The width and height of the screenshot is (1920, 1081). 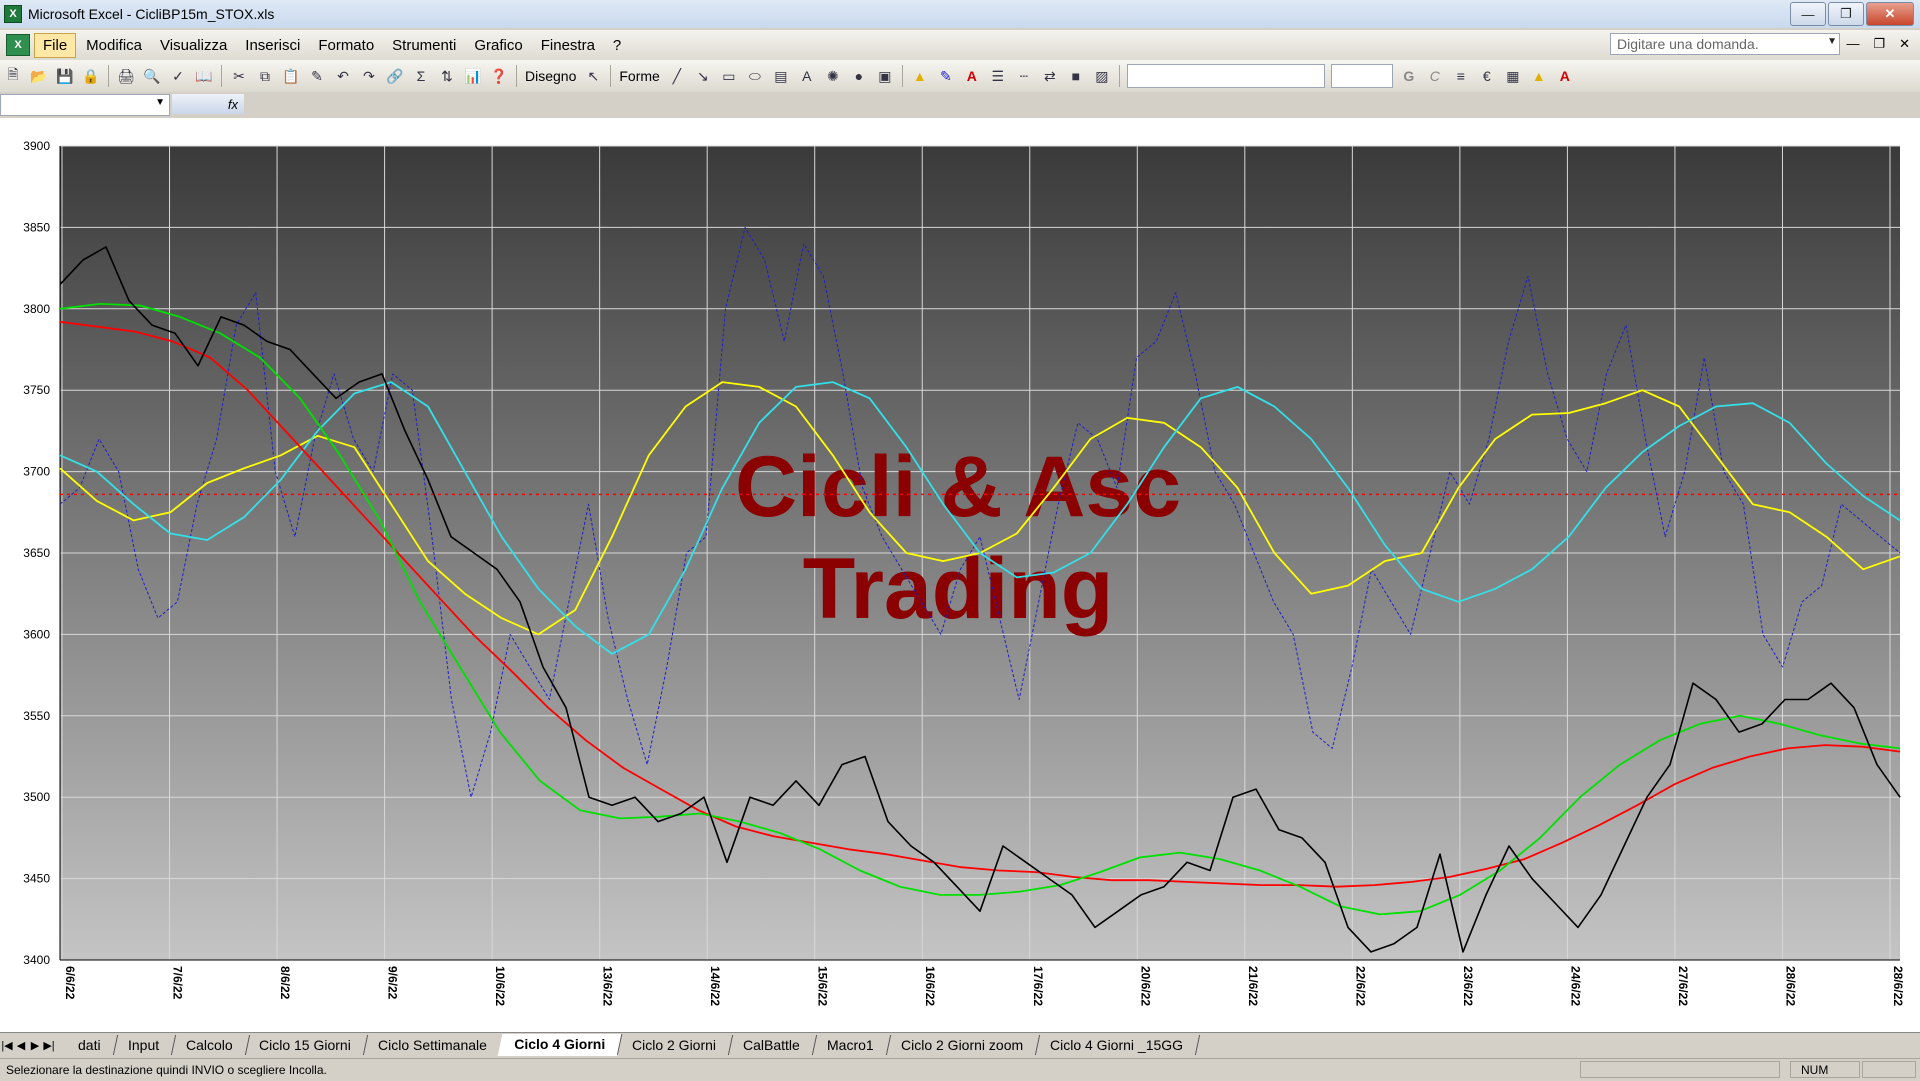 I want to click on sheet-tab-ciclo-2-giorni: Ciclo 2 Giorni, so click(x=675, y=1045).